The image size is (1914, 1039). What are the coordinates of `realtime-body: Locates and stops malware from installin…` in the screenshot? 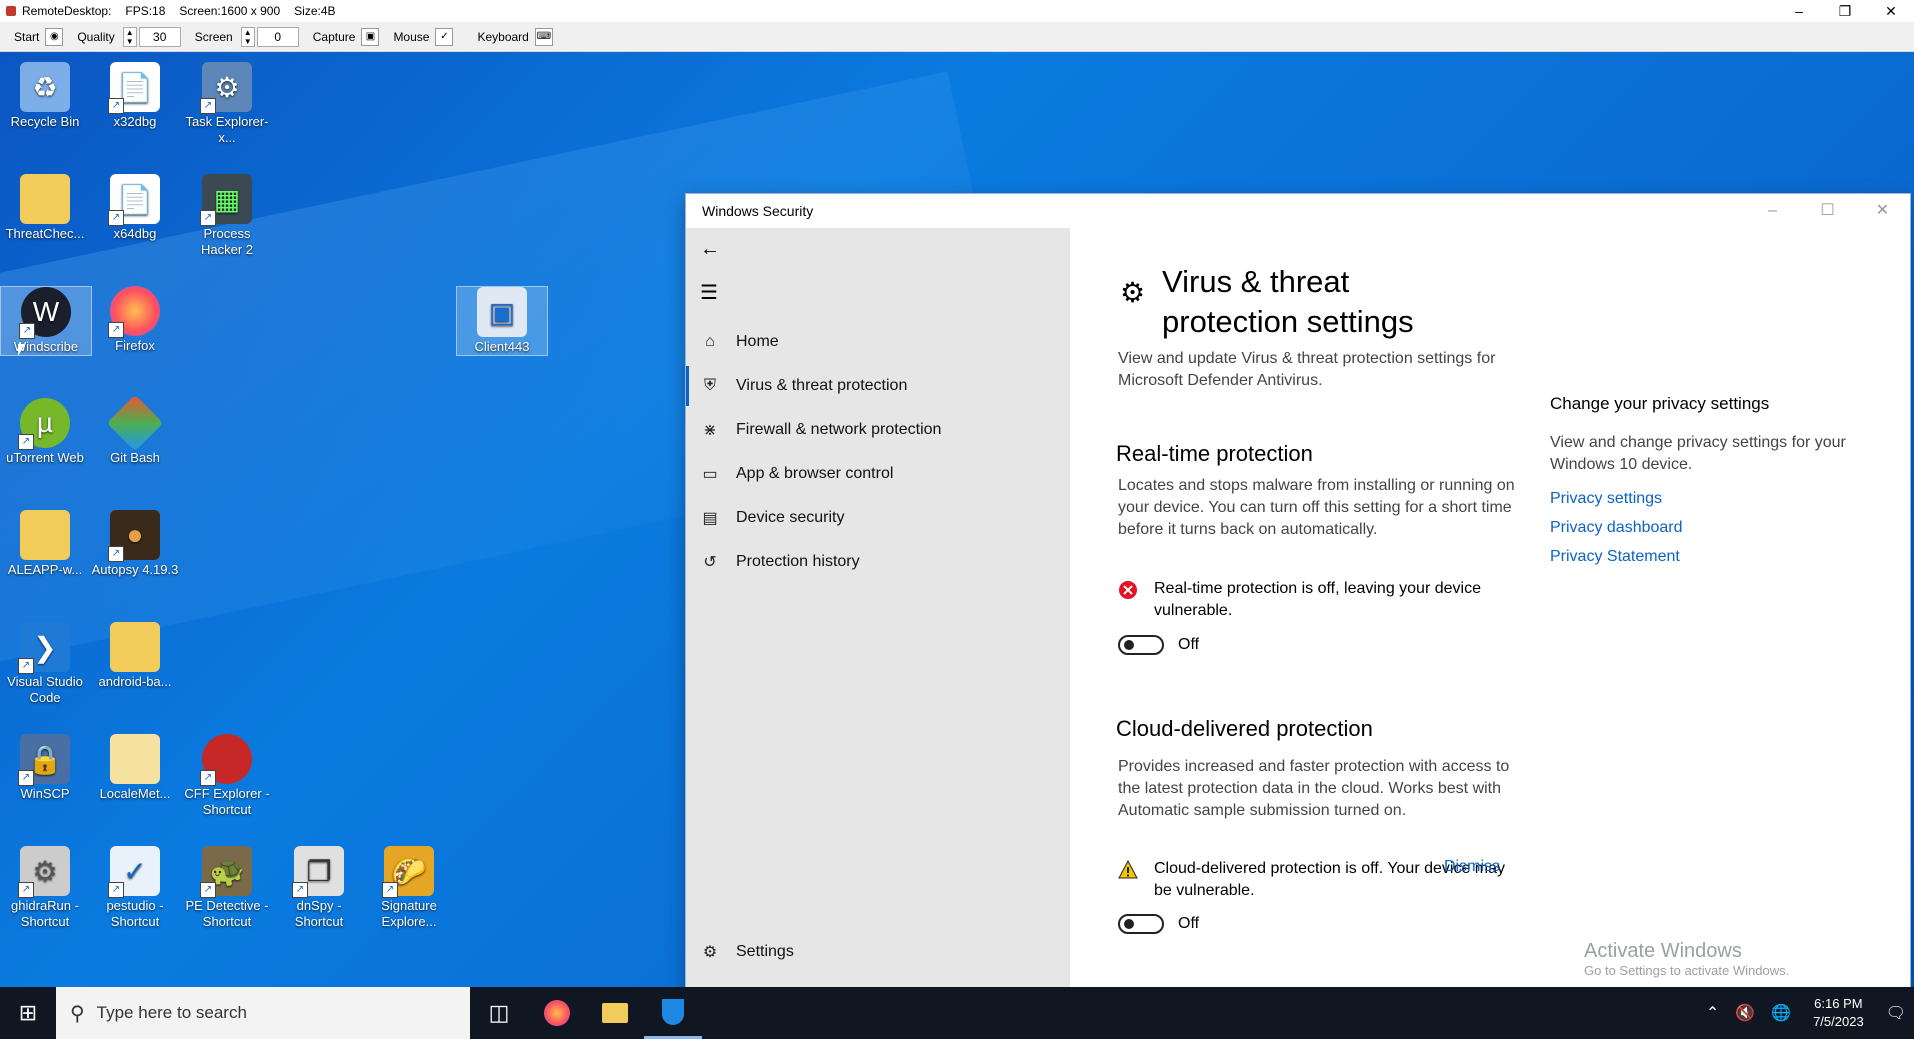 It's located at (1316, 507).